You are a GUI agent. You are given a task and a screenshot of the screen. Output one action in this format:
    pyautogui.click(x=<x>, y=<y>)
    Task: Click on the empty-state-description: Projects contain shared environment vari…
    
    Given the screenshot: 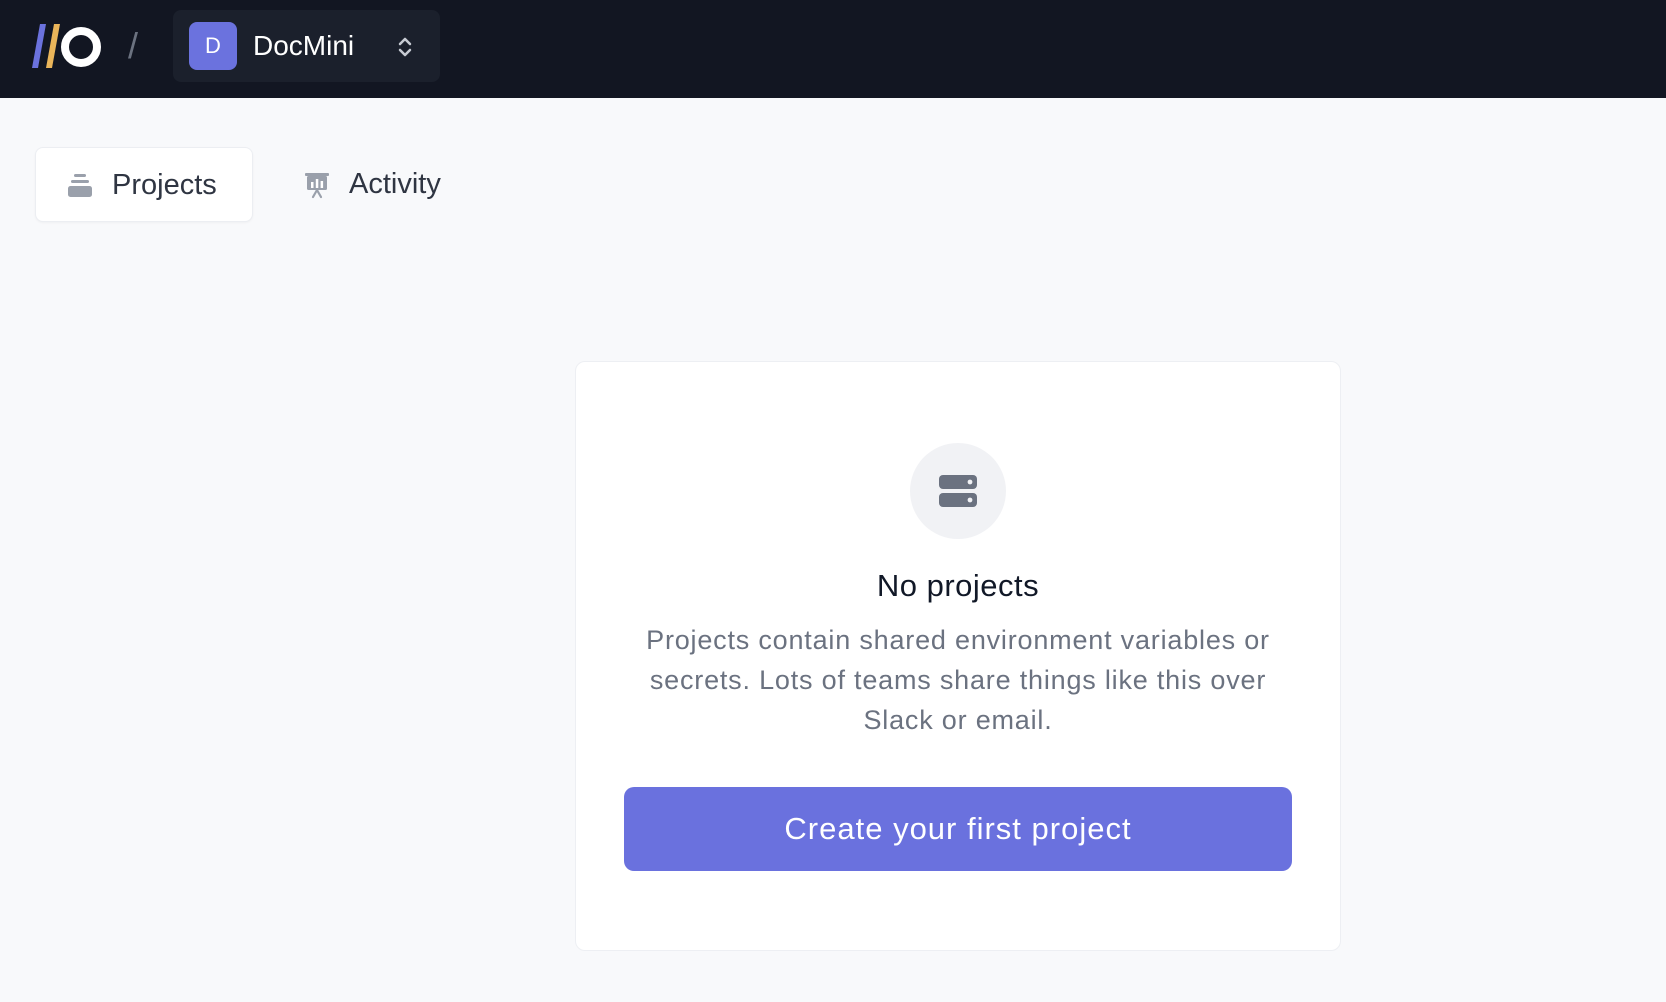 What is the action you would take?
    pyautogui.click(x=958, y=680)
    